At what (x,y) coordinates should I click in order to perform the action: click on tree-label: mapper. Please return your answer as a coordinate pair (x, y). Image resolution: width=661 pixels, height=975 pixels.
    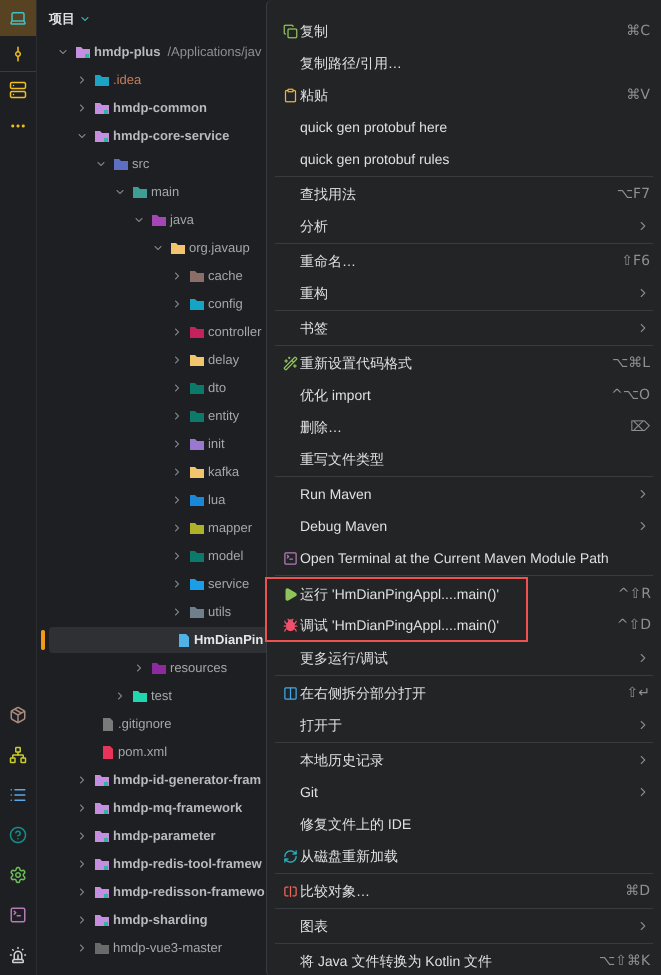
    Looking at the image, I should click on (230, 528).